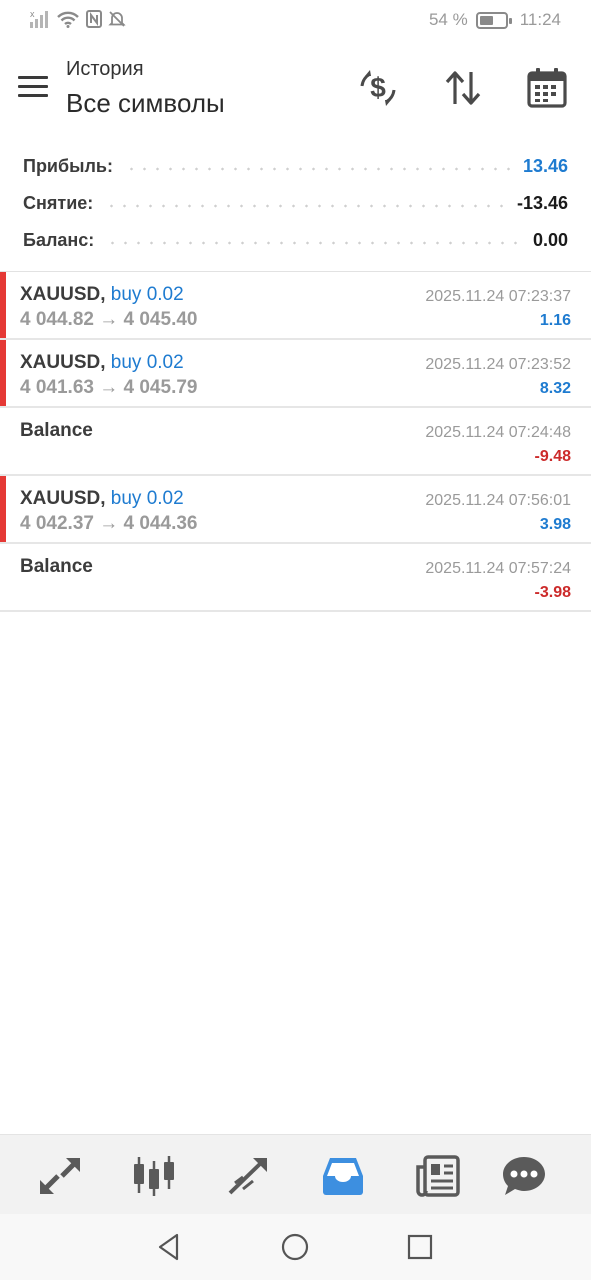 This screenshot has height=1280, width=591. I want to click on deal-profit: -3.98, so click(552, 592).